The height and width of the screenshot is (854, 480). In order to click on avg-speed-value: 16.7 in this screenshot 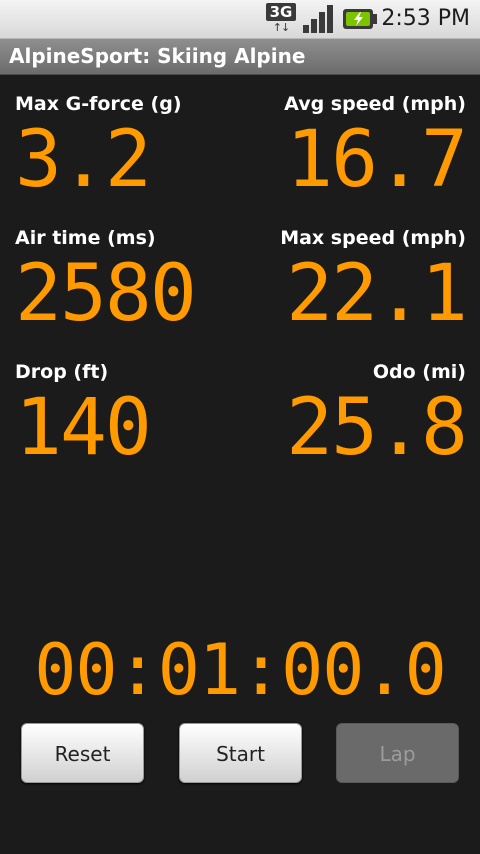, I will do `click(377, 160)`.